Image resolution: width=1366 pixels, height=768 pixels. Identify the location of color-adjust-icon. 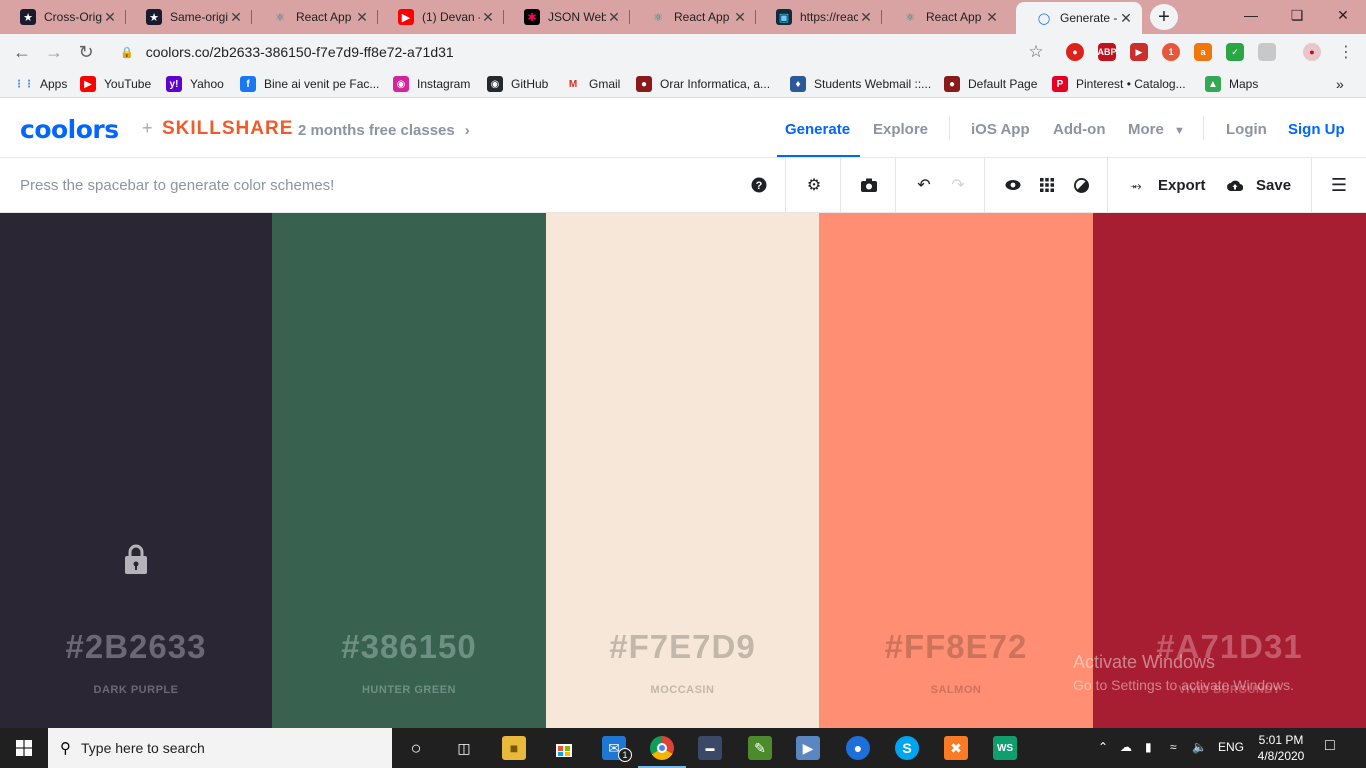
(1081, 185).